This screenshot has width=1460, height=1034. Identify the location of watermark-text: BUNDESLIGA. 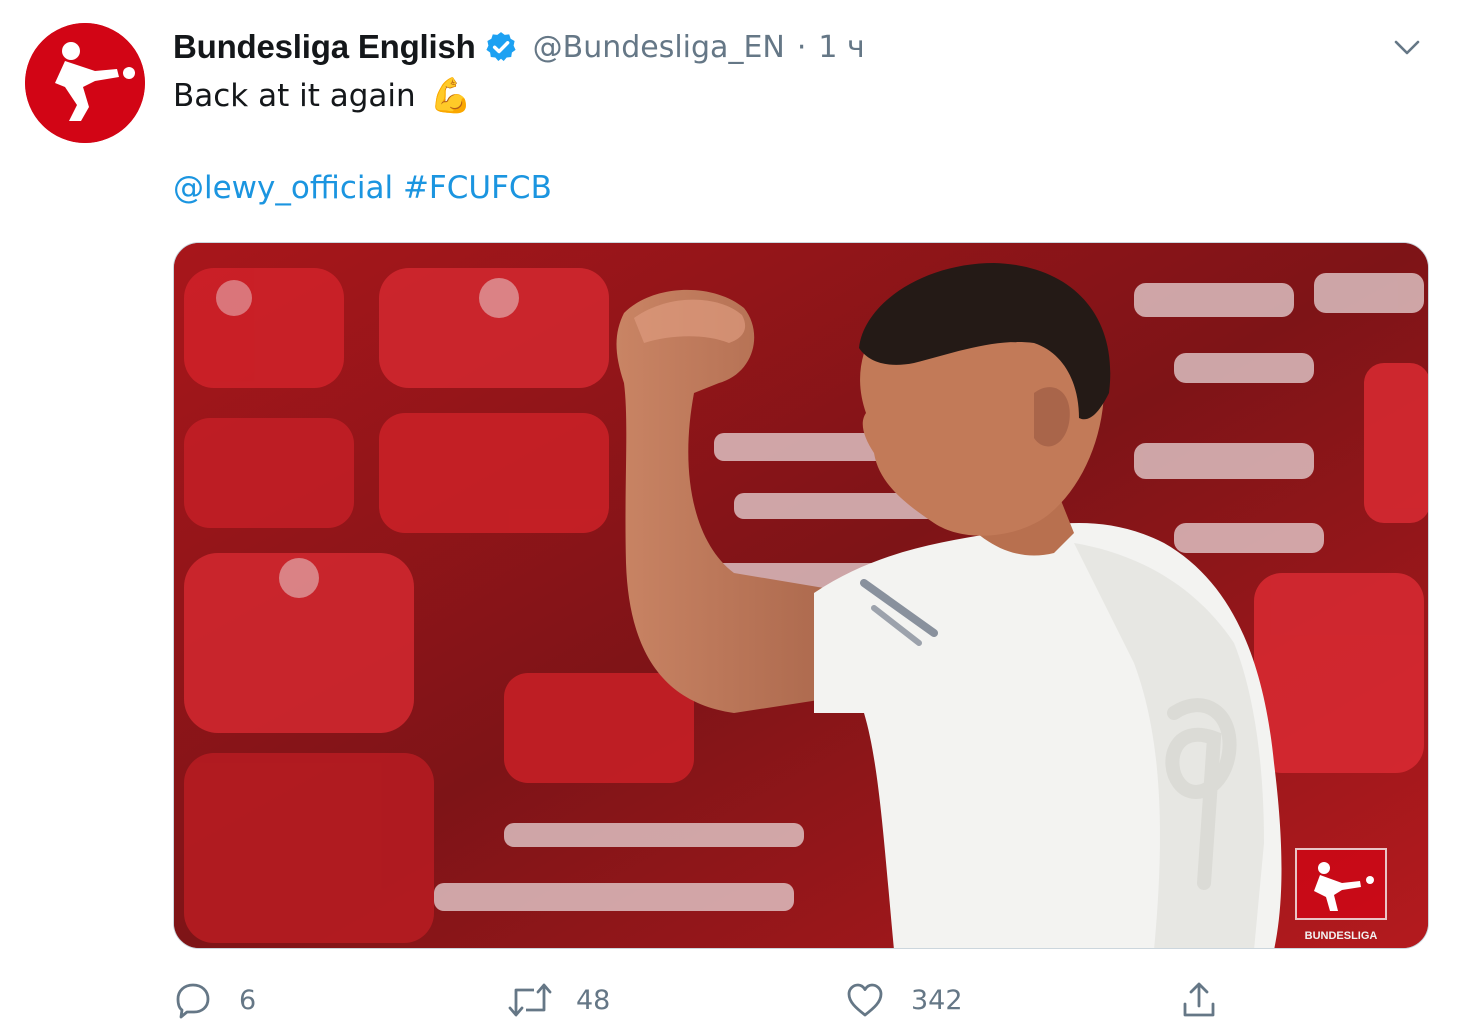
(1341, 936).